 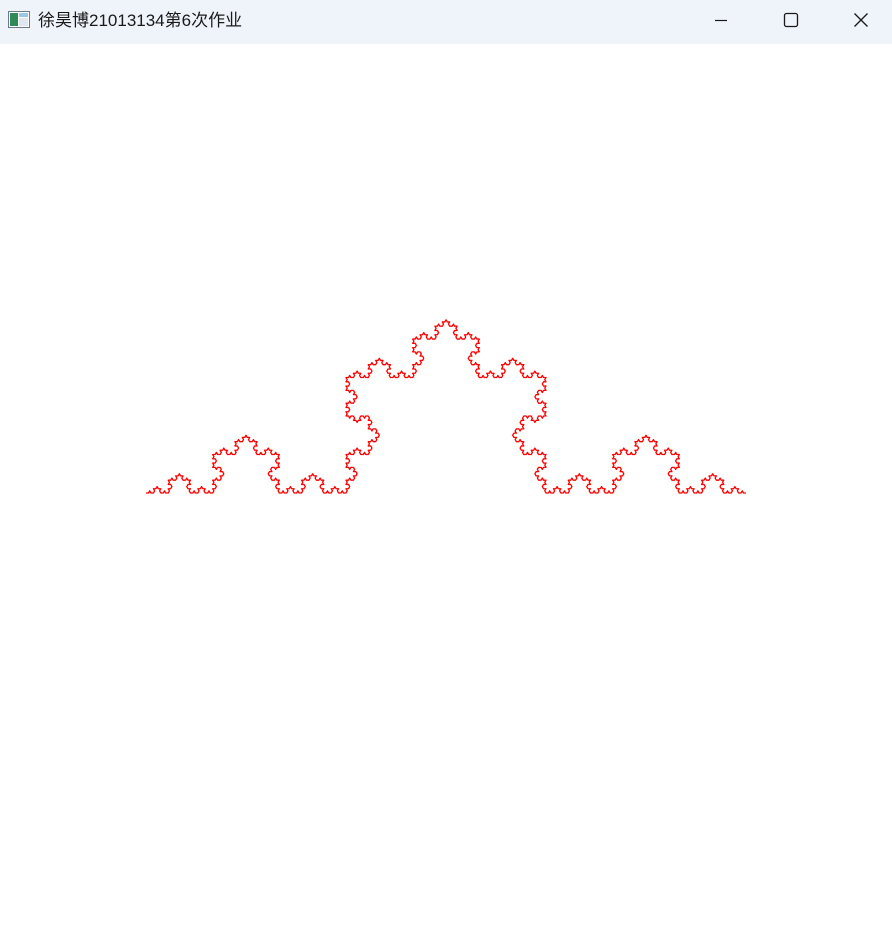 What do you see at coordinates (19, 19) in the screenshot?
I see `application-window-icon` at bounding box center [19, 19].